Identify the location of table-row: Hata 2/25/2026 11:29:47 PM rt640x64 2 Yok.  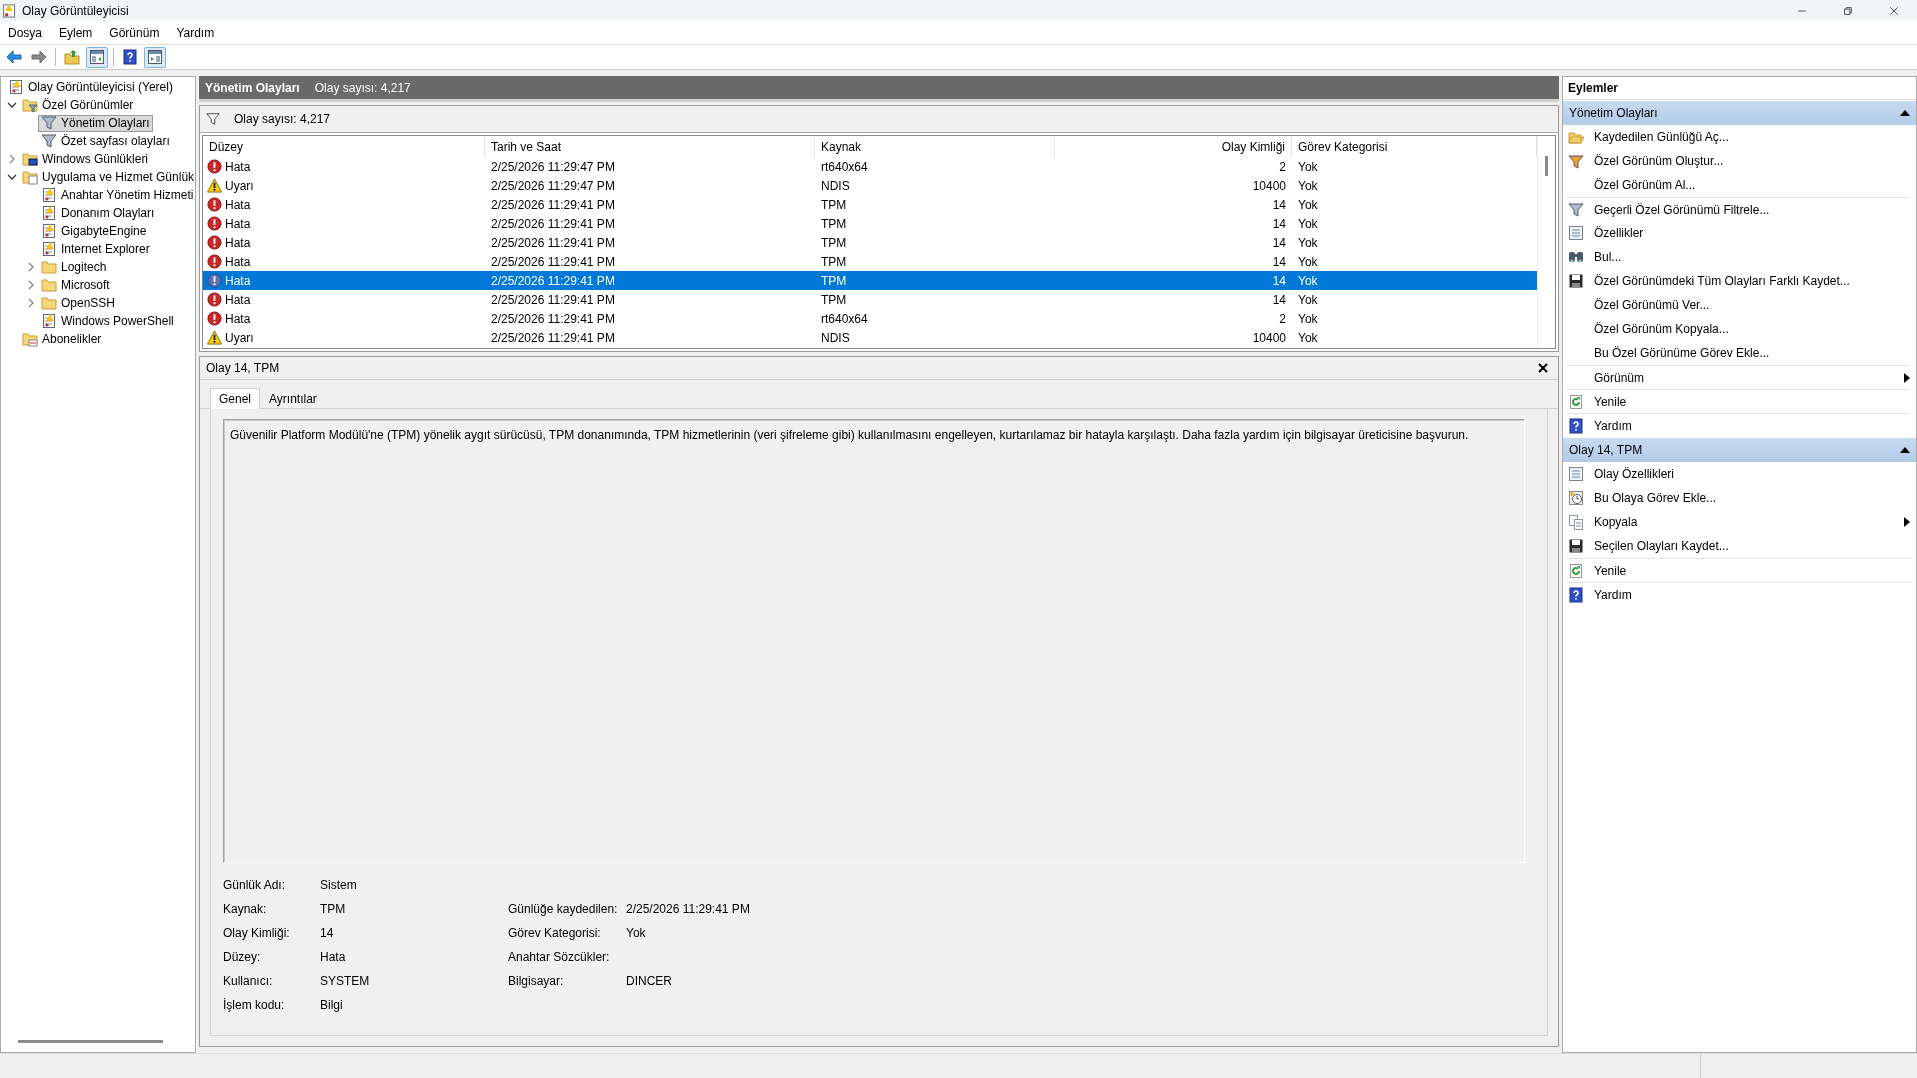
(870, 166).